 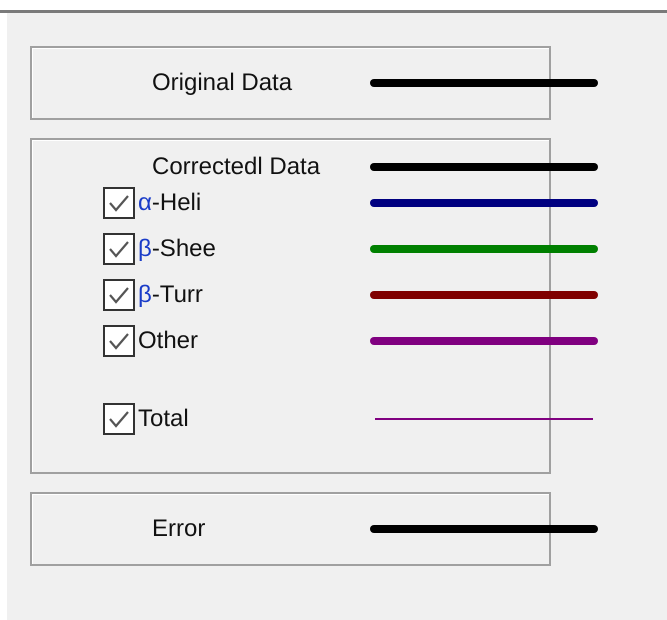 I want to click on series-label: β-Shee, so click(x=177, y=249).